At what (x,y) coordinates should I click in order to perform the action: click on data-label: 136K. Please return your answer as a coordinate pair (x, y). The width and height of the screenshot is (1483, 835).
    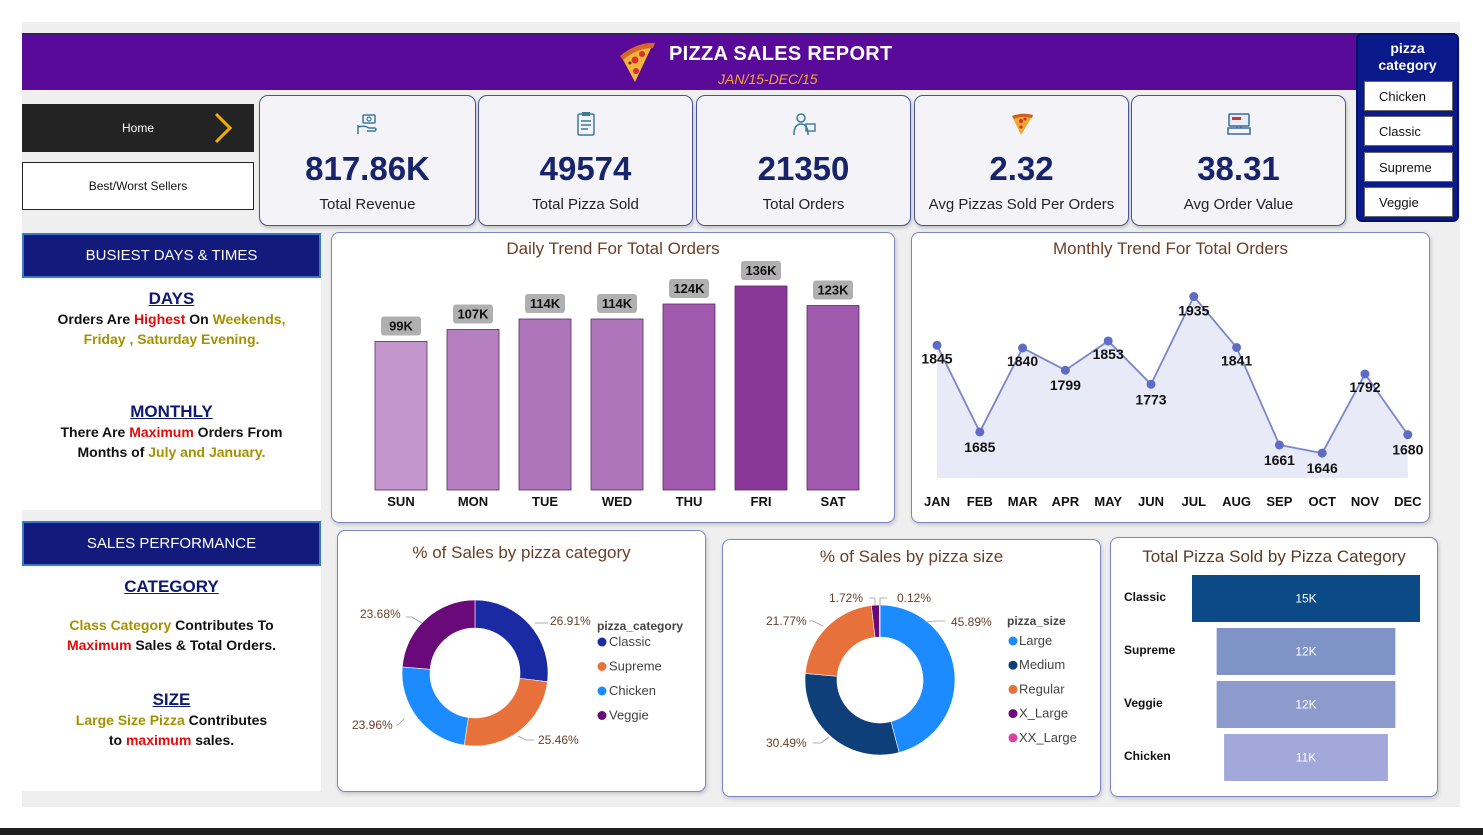
    Looking at the image, I should click on (761, 270).